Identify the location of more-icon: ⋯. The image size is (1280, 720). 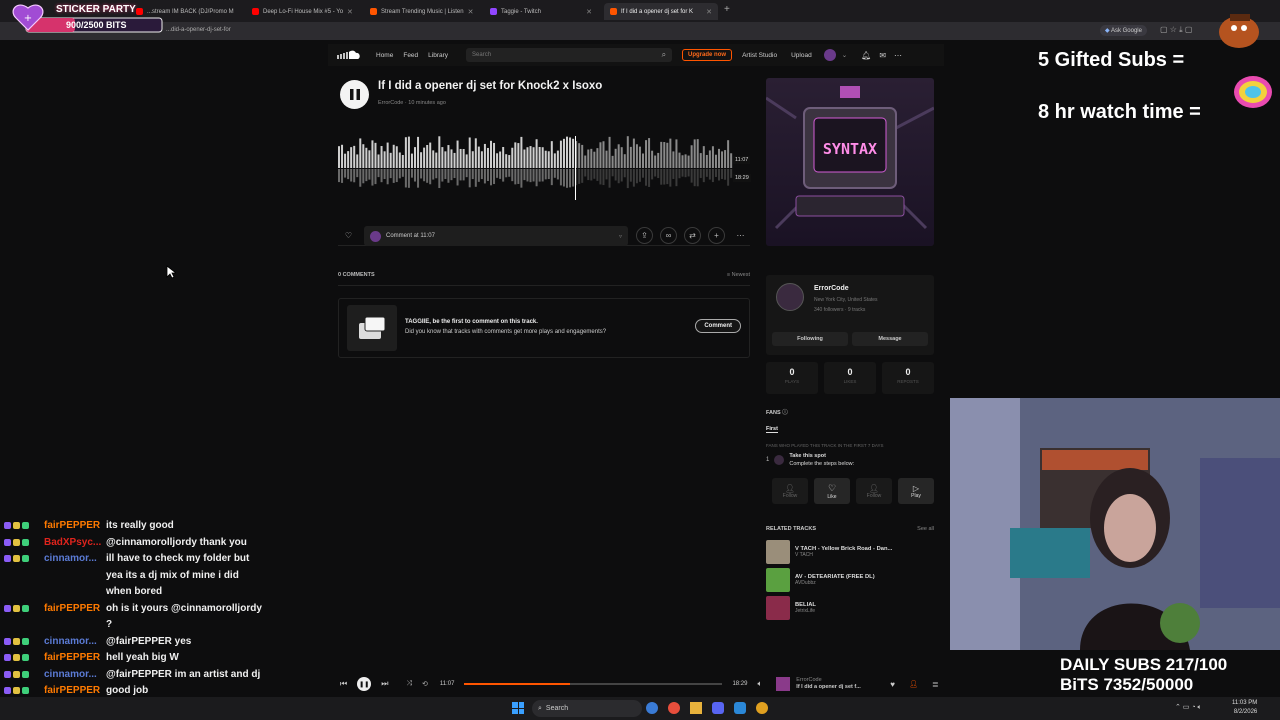
(898, 55).